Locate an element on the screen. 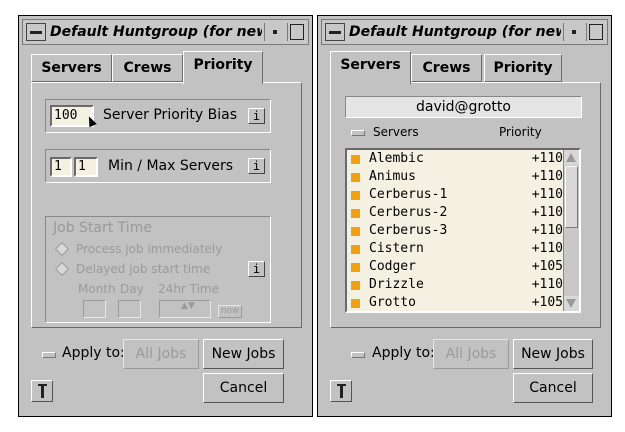  priority-bias-info-button: i is located at coordinates (256, 116).